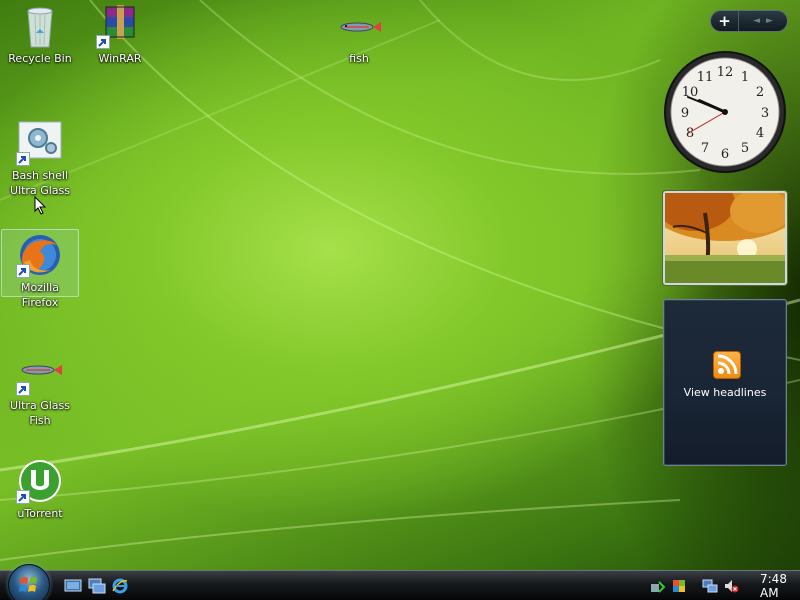  I want to click on svg-text: 9, so click(685, 113).